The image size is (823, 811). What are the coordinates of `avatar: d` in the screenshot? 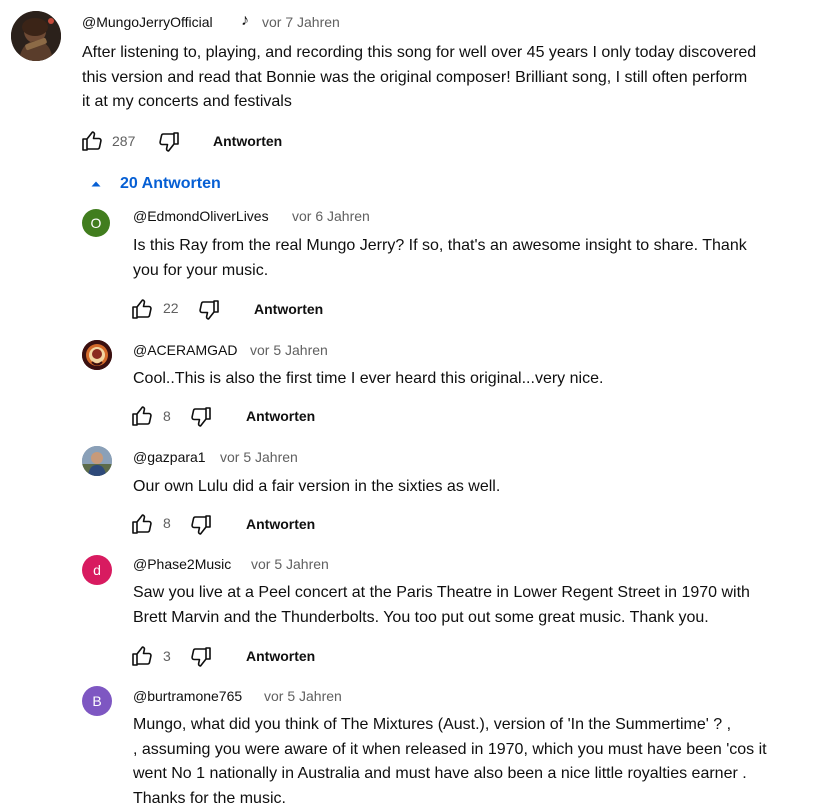 It's located at (97, 570).